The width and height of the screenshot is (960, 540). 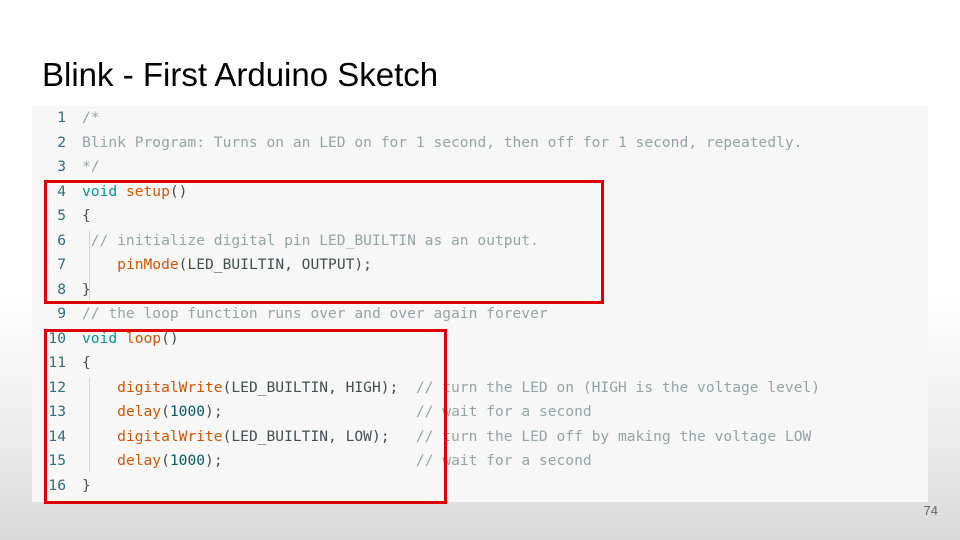 I want to click on line-number: 2, so click(x=61, y=142).